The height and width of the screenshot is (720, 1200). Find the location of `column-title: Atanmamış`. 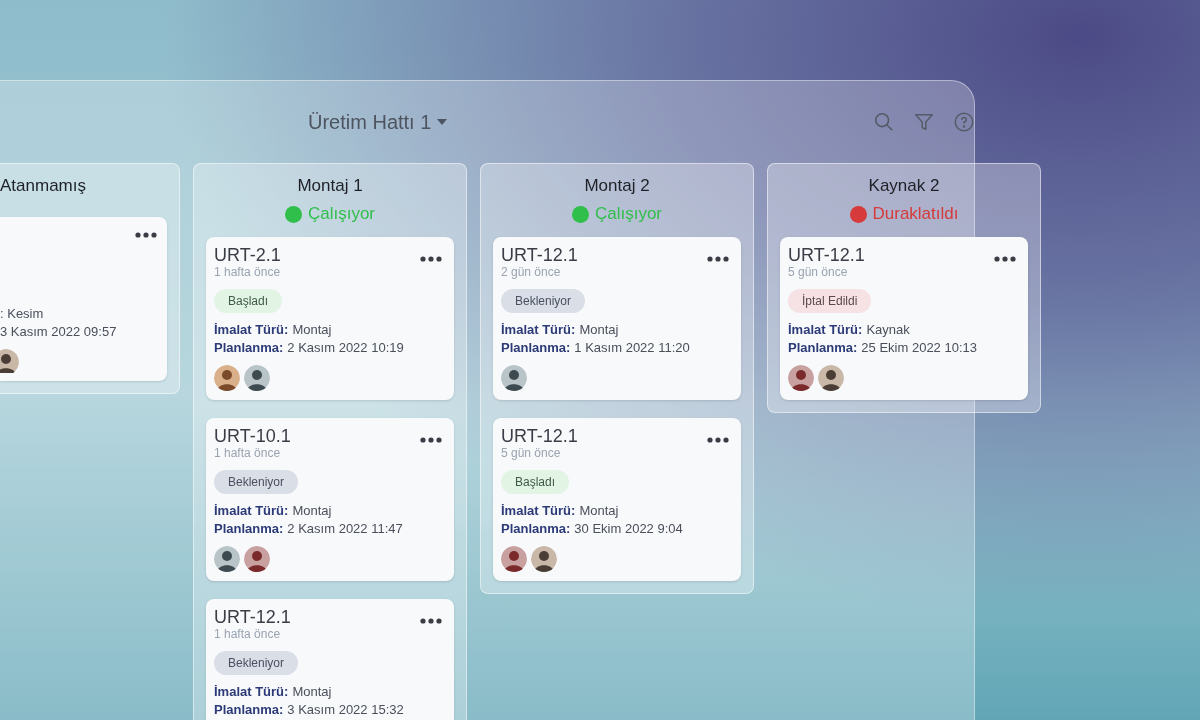

column-title: Atanmamış is located at coordinates (43, 186).